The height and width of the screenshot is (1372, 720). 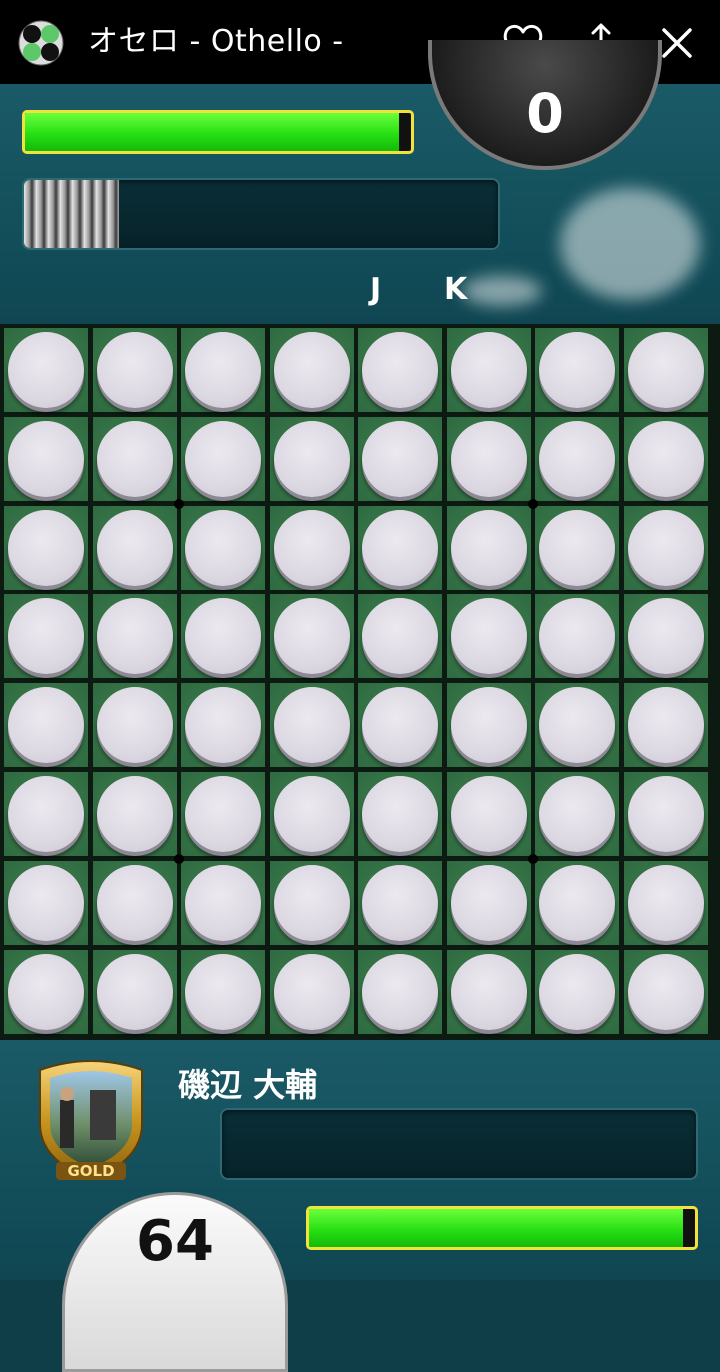 I want to click on board-cell-r4-c3, so click(x=223, y=636).